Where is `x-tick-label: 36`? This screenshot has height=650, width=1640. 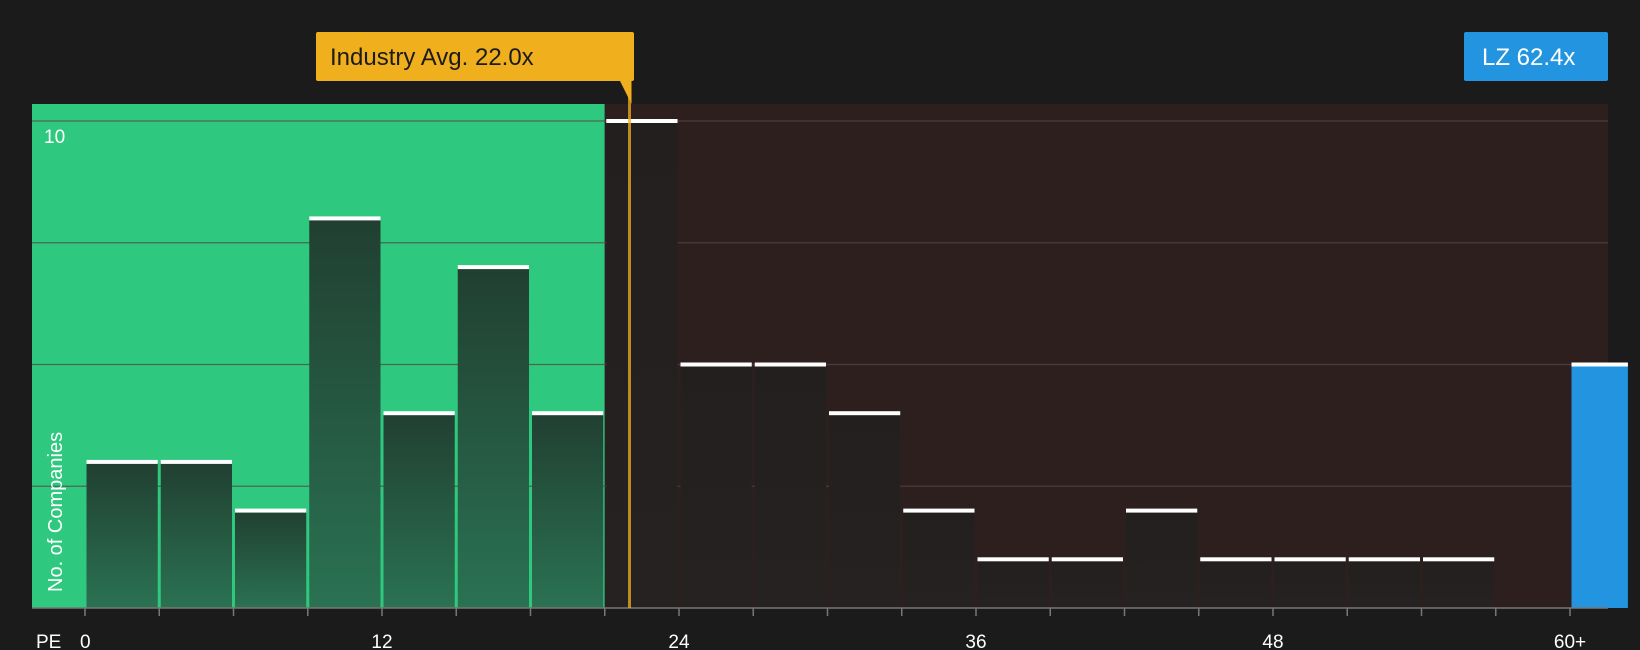 x-tick-label: 36 is located at coordinates (975, 641).